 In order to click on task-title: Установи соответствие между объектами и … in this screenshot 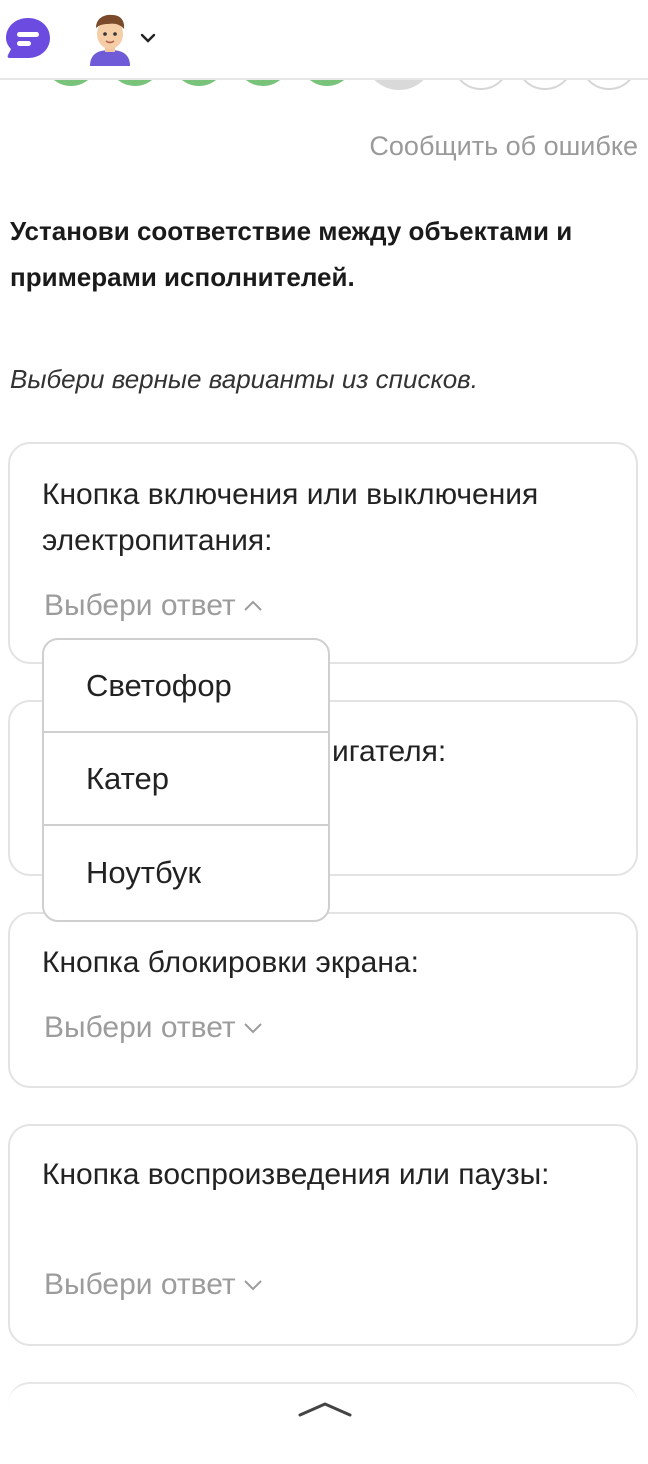, I will do `click(291, 254)`.